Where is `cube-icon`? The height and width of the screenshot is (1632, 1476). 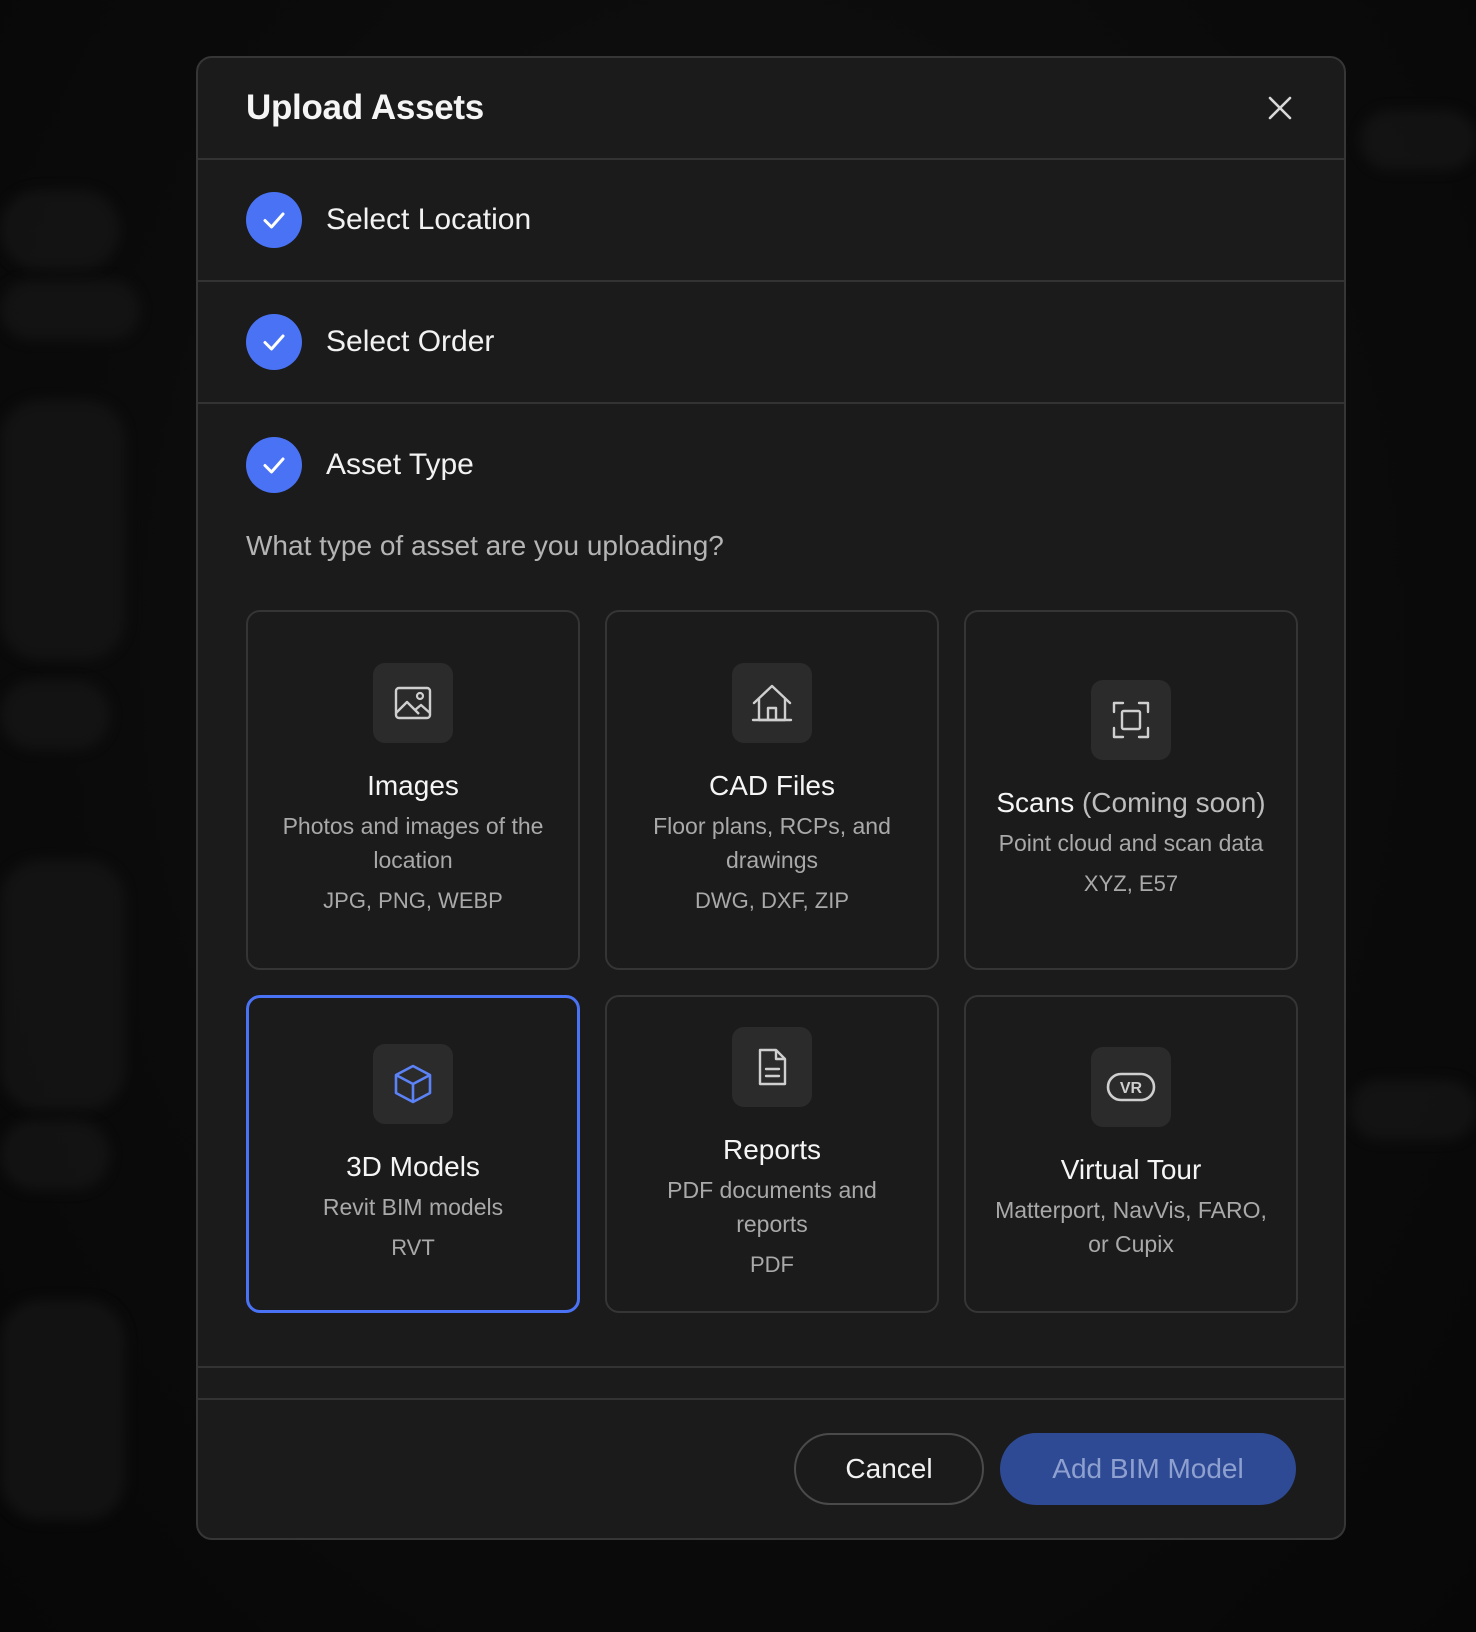
cube-icon is located at coordinates (413, 1084).